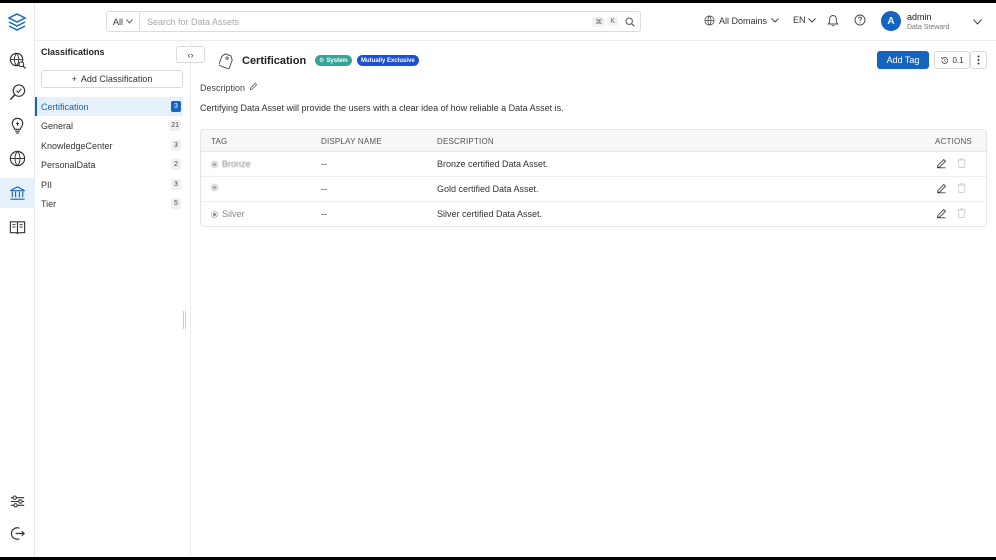 The image size is (996, 560). I want to click on glossary-icon, so click(17, 227).